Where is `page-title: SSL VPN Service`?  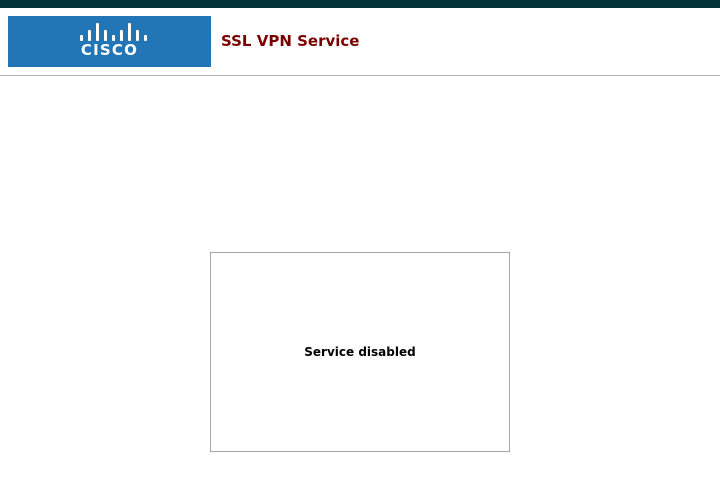
page-title: SSL VPN Service is located at coordinates (290, 41).